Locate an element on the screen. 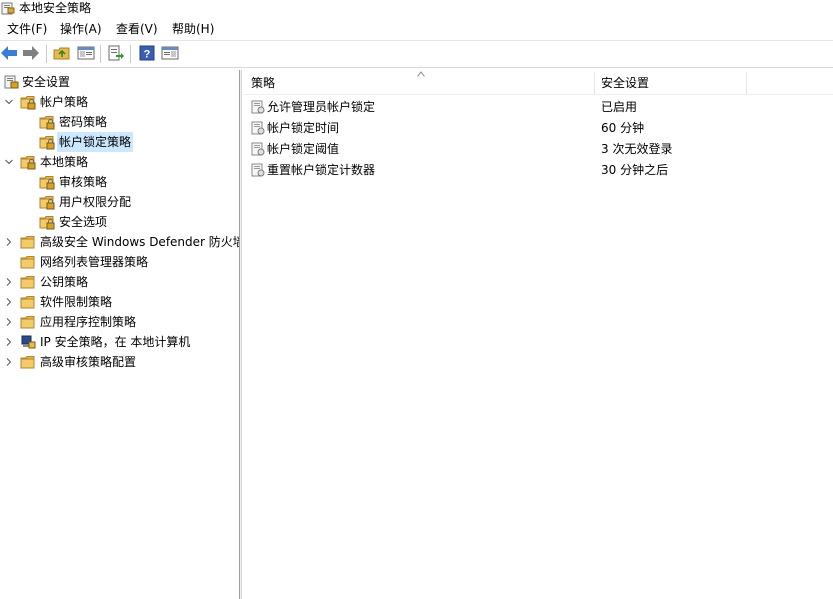 The image size is (833, 599). help-icon: ? is located at coordinates (147, 53).